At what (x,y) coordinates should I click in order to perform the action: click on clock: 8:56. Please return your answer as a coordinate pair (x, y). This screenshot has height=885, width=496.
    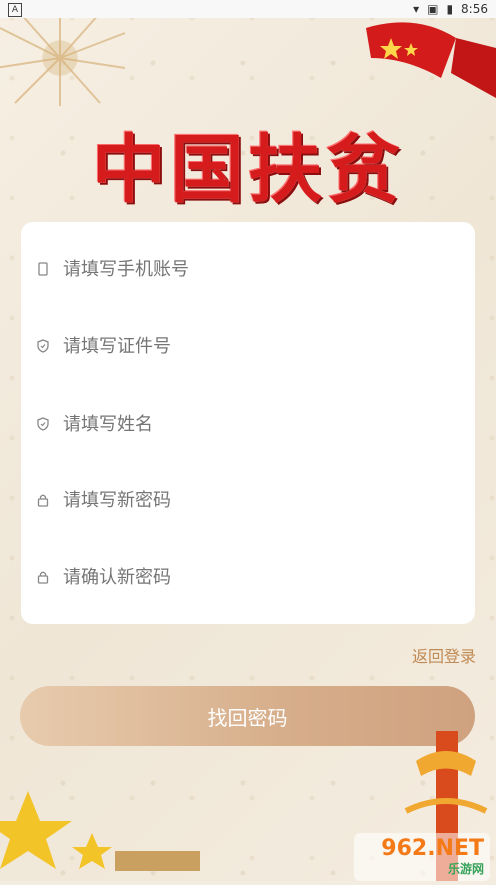
    Looking at the image, I should click on (474, 9).